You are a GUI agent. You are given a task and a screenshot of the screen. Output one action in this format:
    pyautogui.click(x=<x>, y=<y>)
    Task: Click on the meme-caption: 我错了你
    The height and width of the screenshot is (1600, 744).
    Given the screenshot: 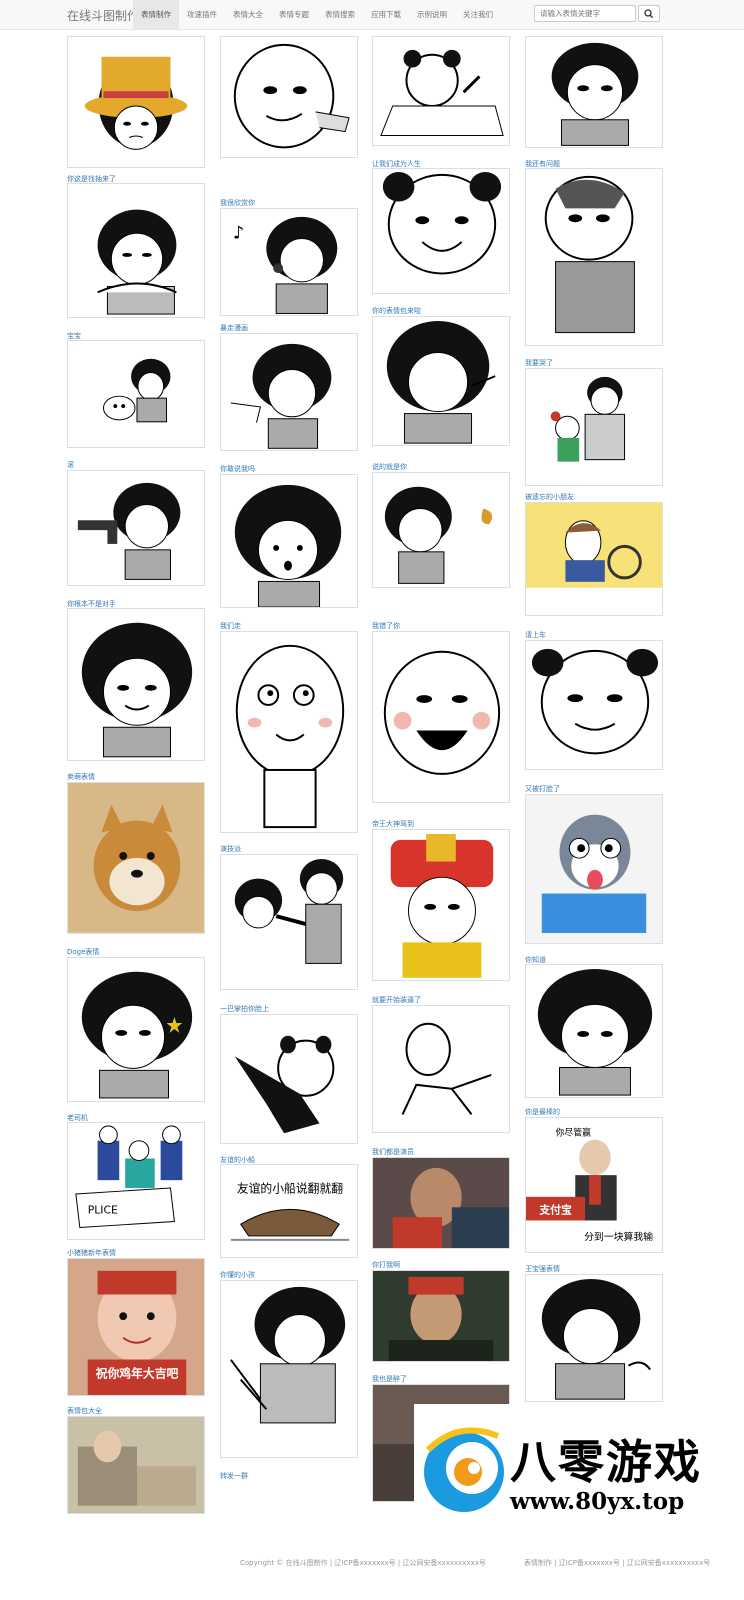 What is the action you would take?
    pyautogui.click(x=441, y=626)
    